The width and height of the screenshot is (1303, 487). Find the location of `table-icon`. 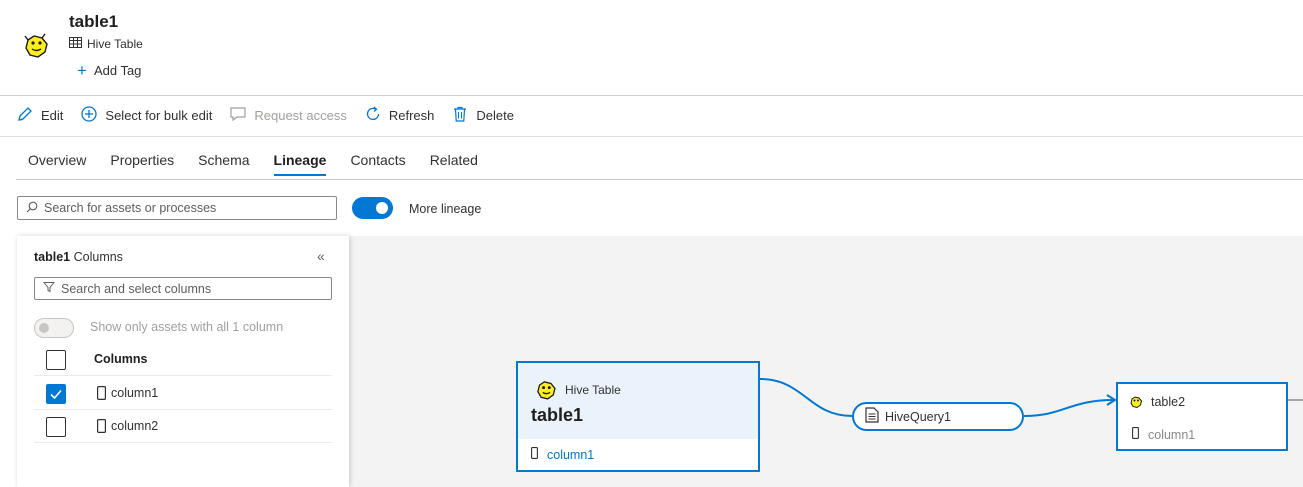

table-icon is located at coordinates (75, 44).